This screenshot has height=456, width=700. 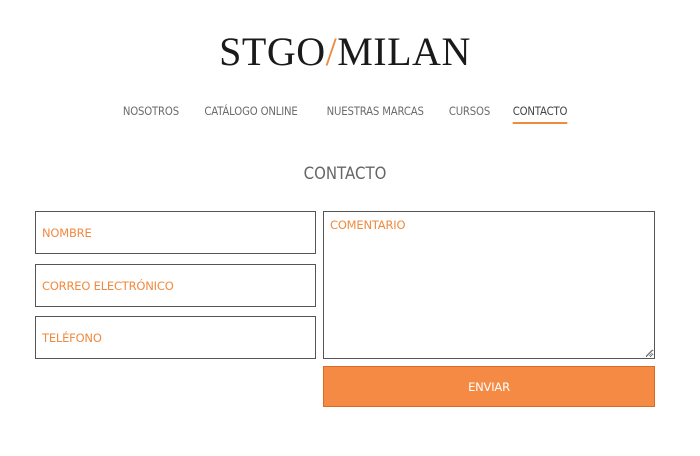 What do you see at coordinates (250, 114) in the screenshot?
I see `nav-item-catalogo-online: CATÁLOGO ONLINE` at bounding box center [250, 114].